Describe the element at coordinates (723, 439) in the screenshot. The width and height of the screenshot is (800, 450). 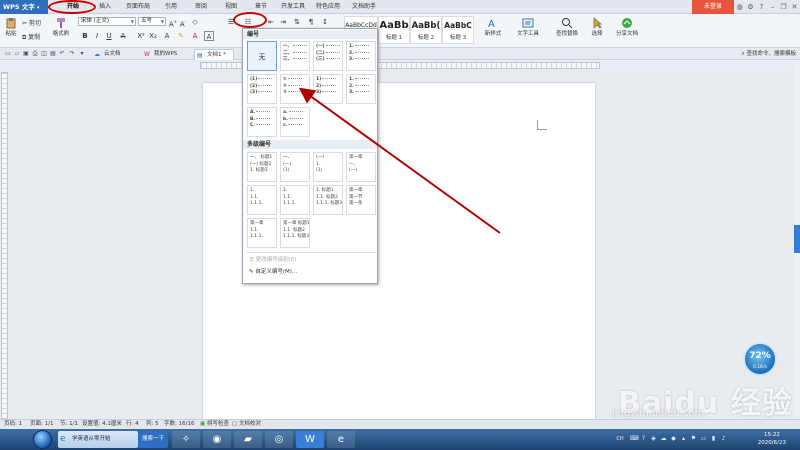
I see `volume-icon: ♪` at that location.